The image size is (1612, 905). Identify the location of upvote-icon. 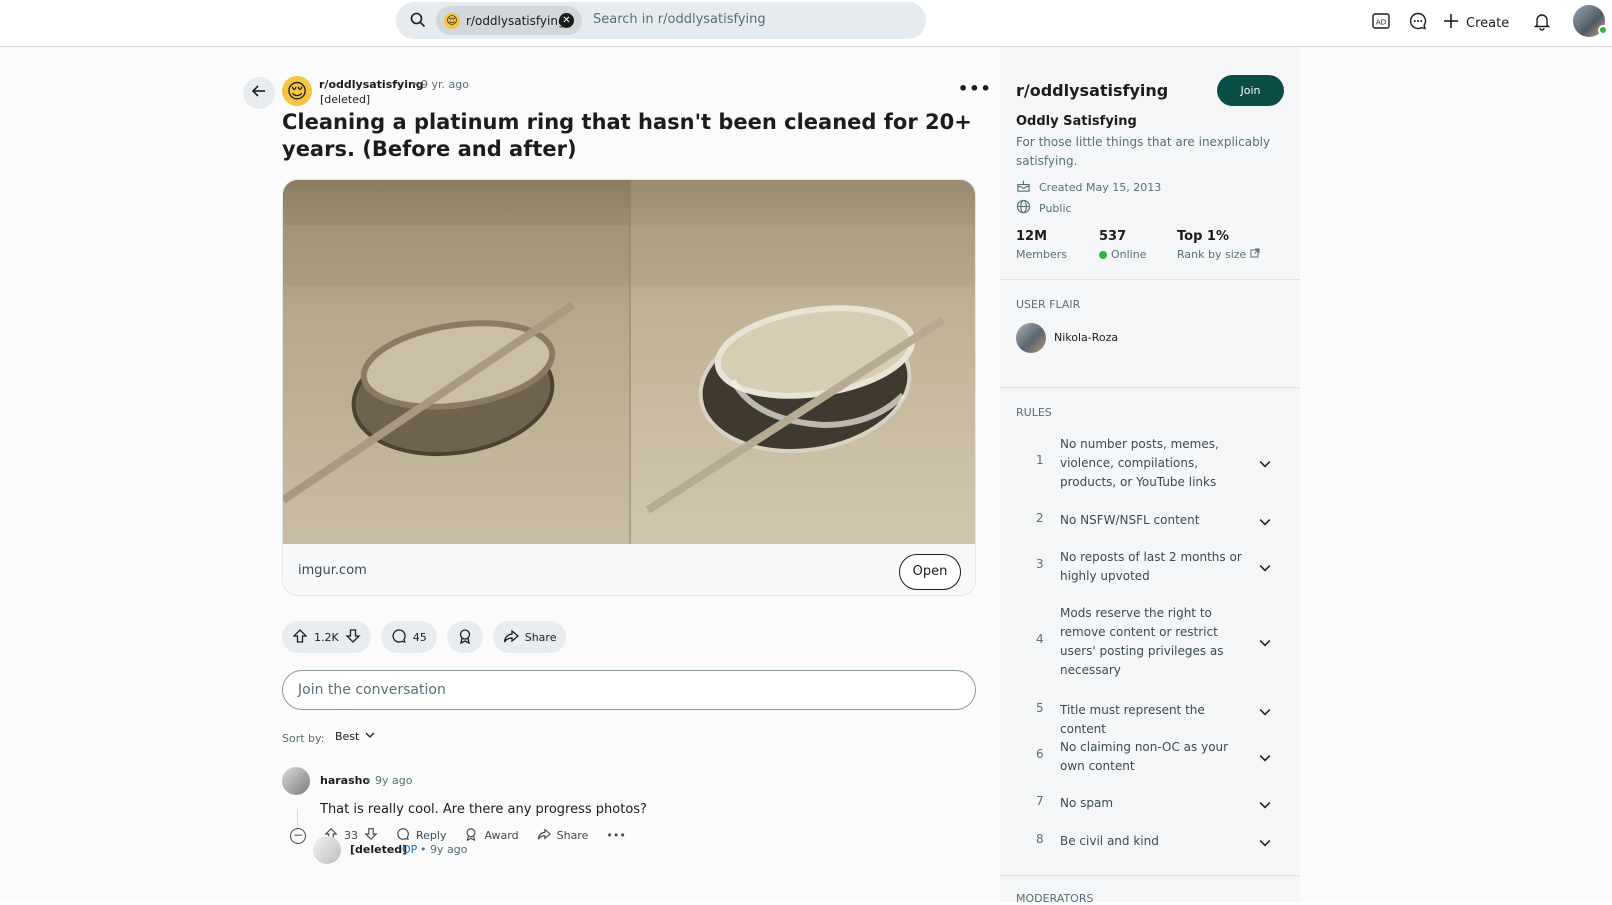
(300, 637).